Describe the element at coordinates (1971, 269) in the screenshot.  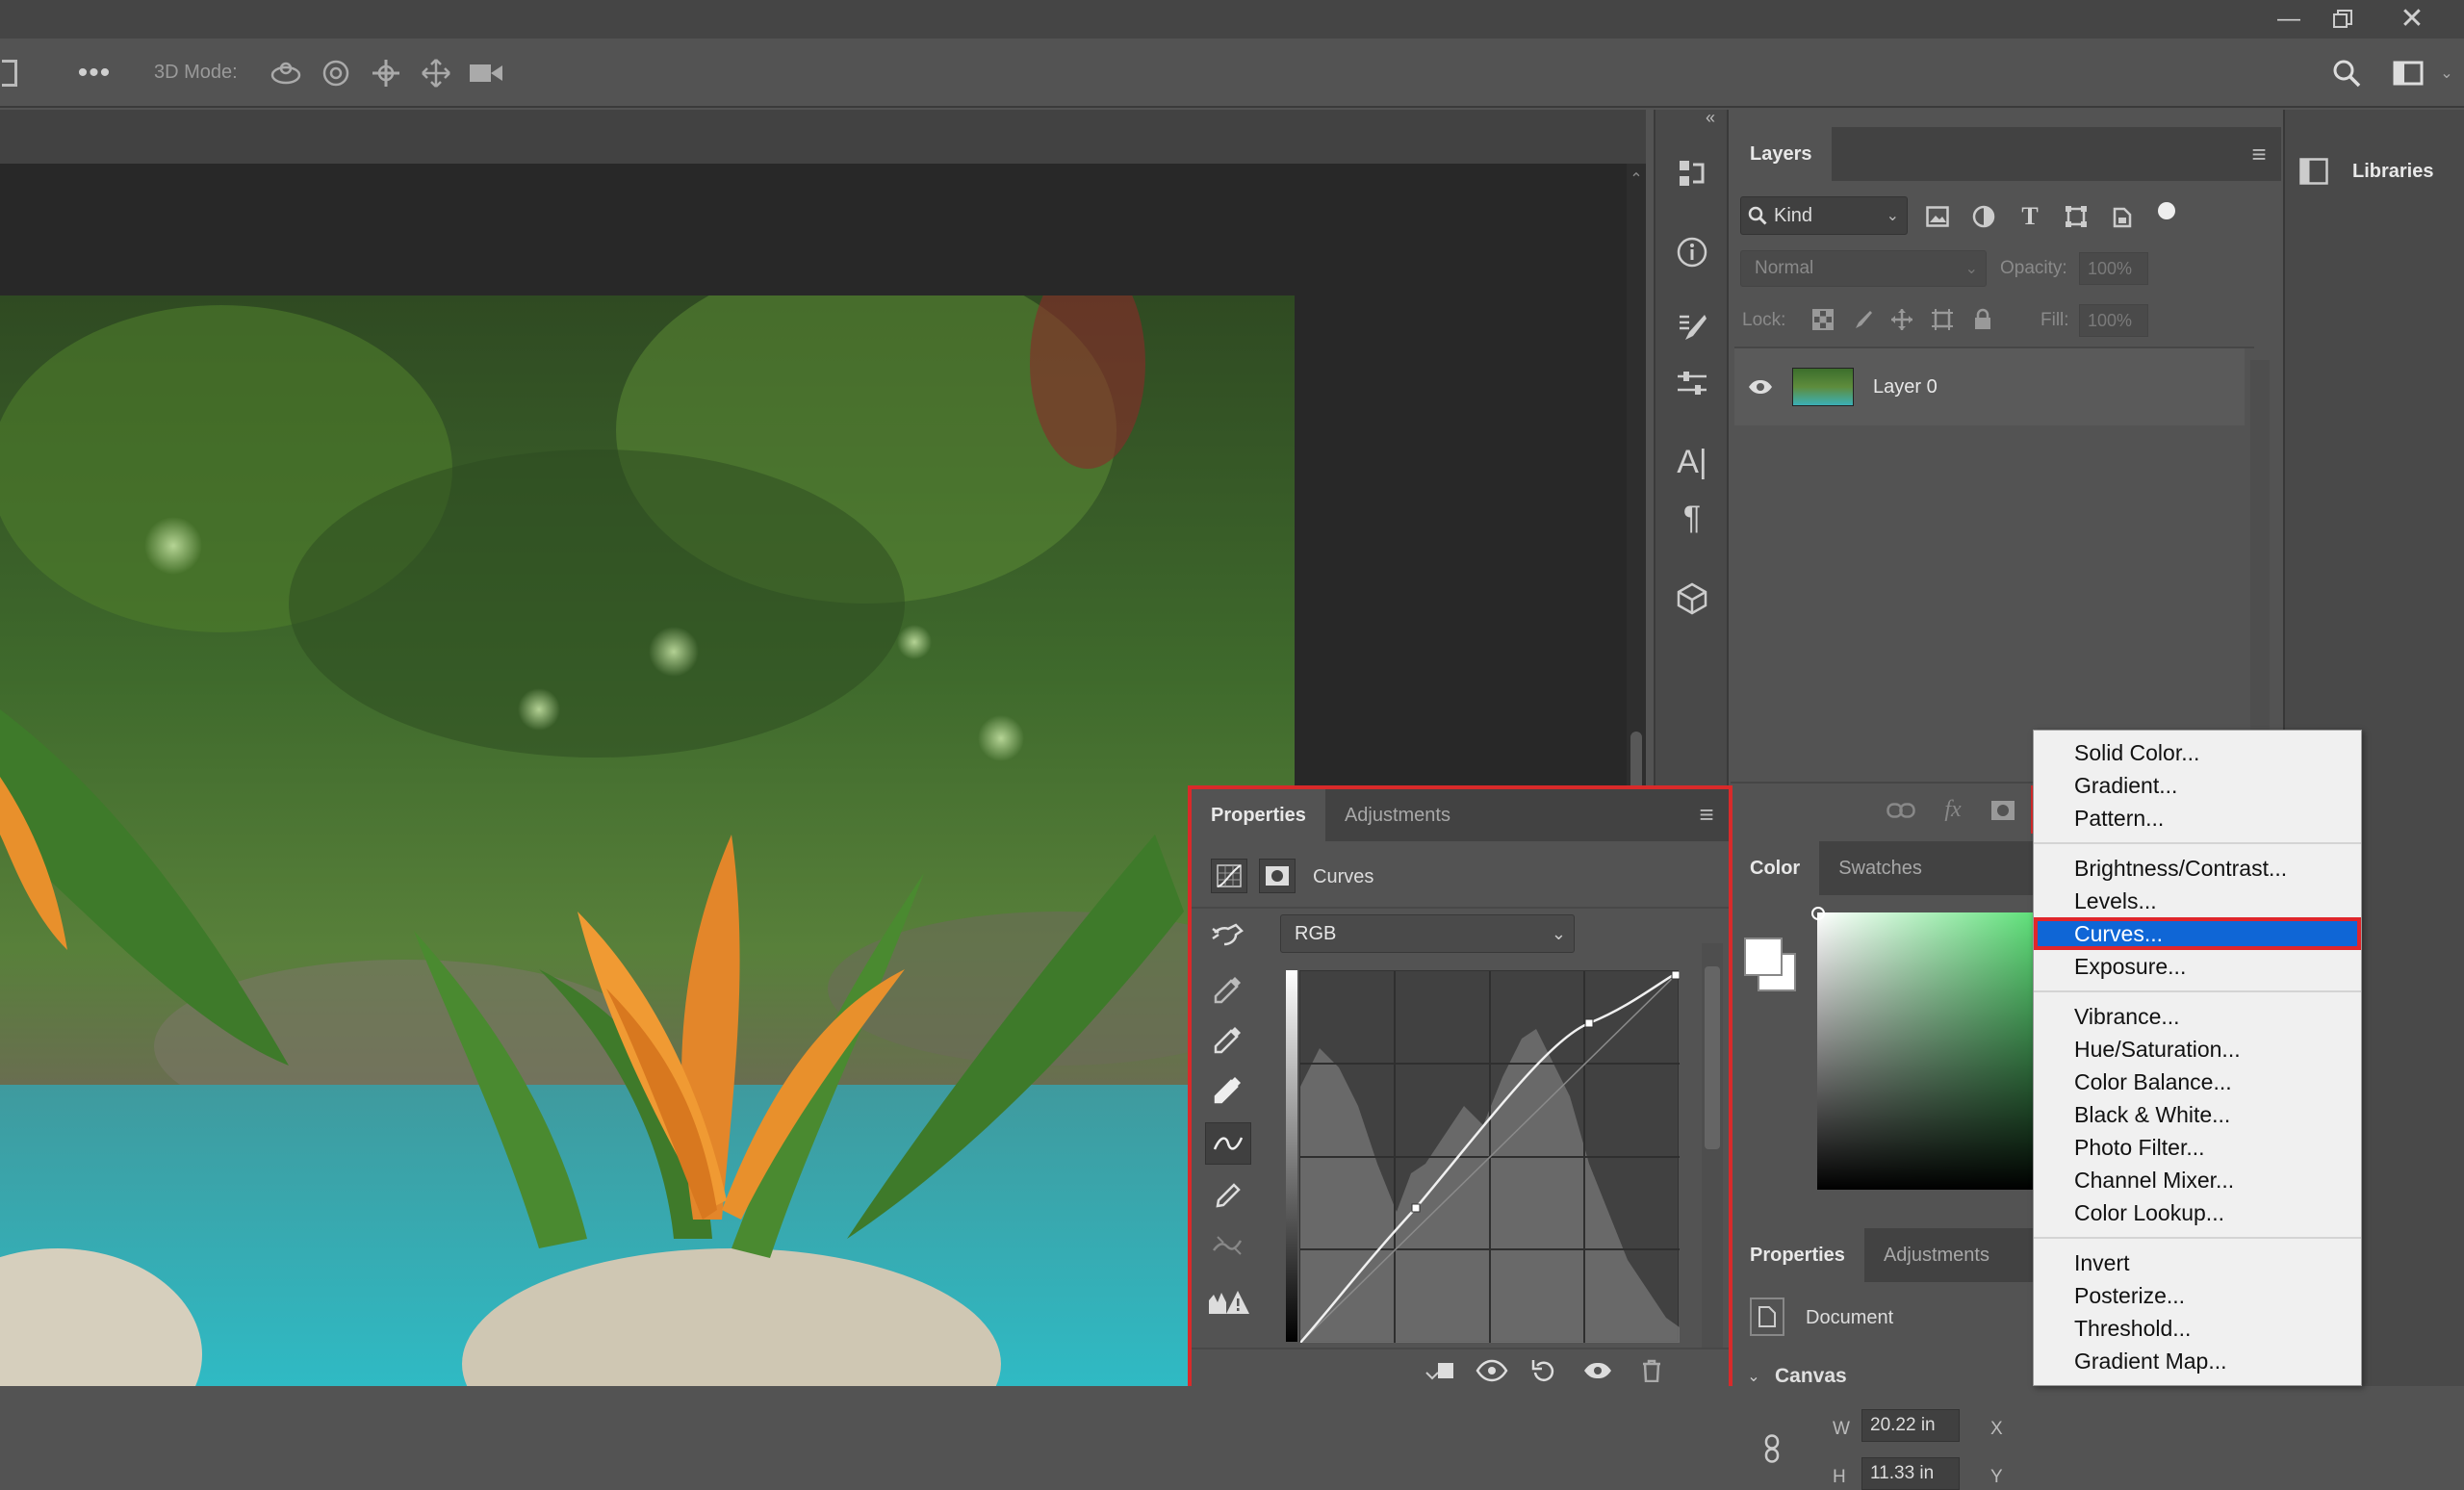
I see `chevron-down-icon: ⌄` at that location.